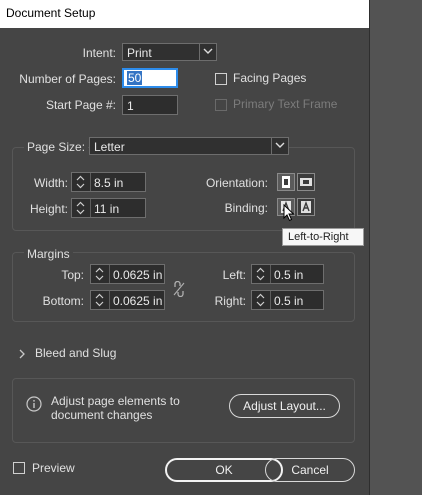  I want to click on height-label: Height:, so click(48, 209).